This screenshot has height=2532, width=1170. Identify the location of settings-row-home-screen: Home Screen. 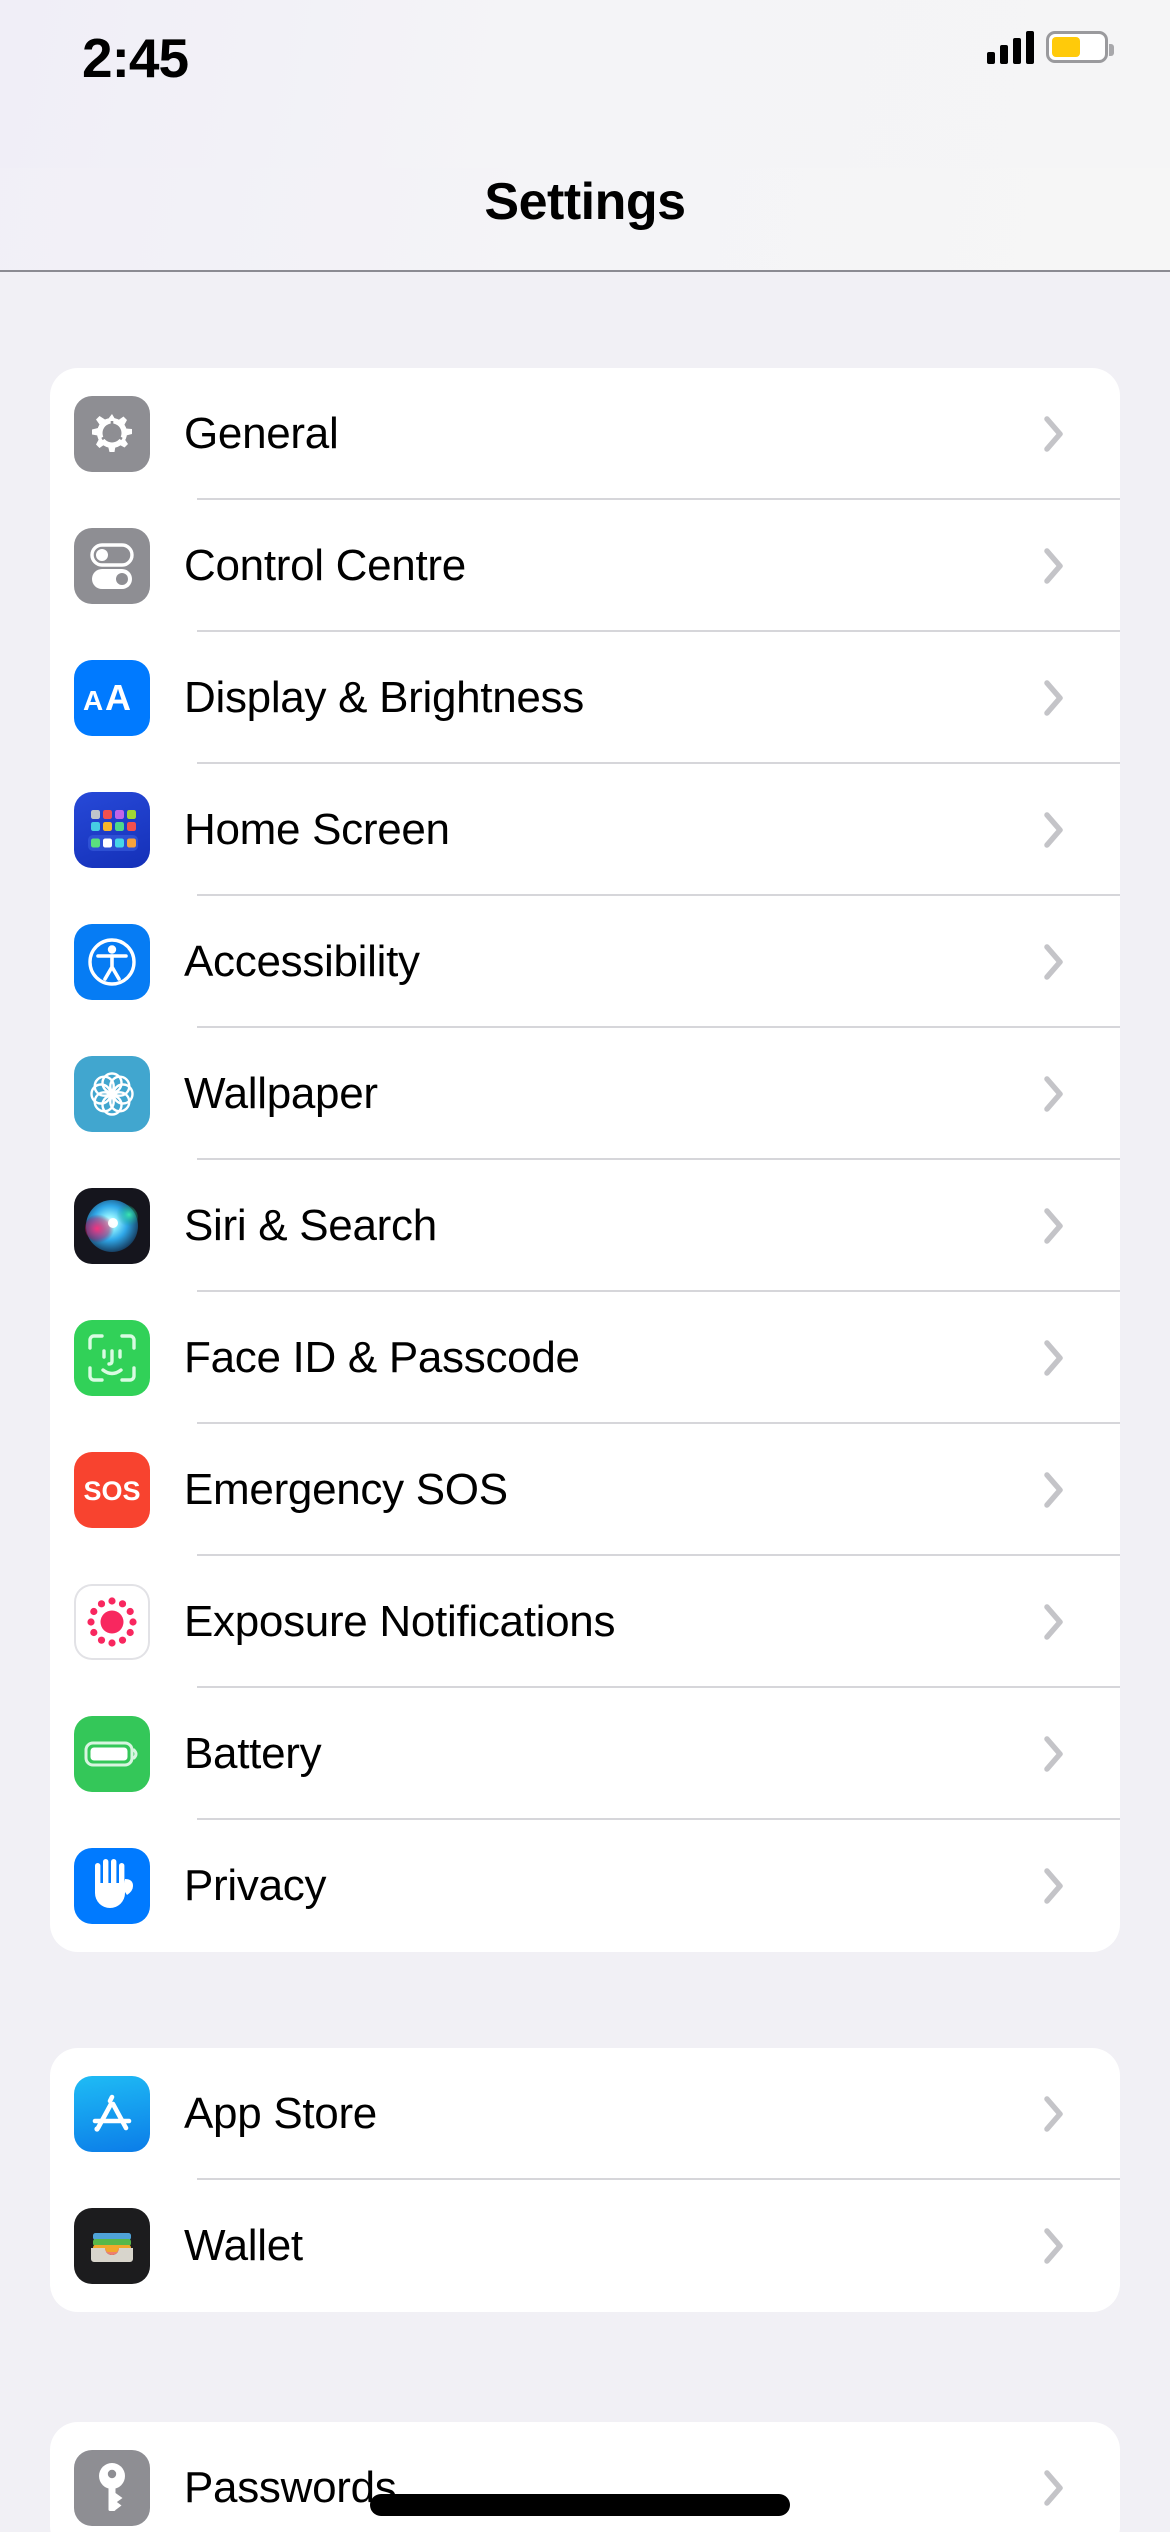
(585, 830).